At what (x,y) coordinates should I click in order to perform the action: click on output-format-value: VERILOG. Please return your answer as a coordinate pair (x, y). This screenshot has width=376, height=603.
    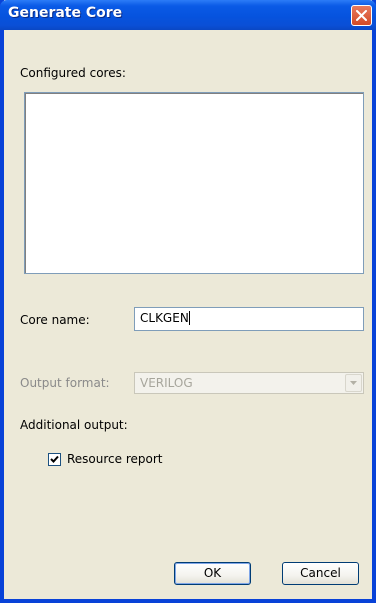
    Looking at the image, I should click on (166, 383).